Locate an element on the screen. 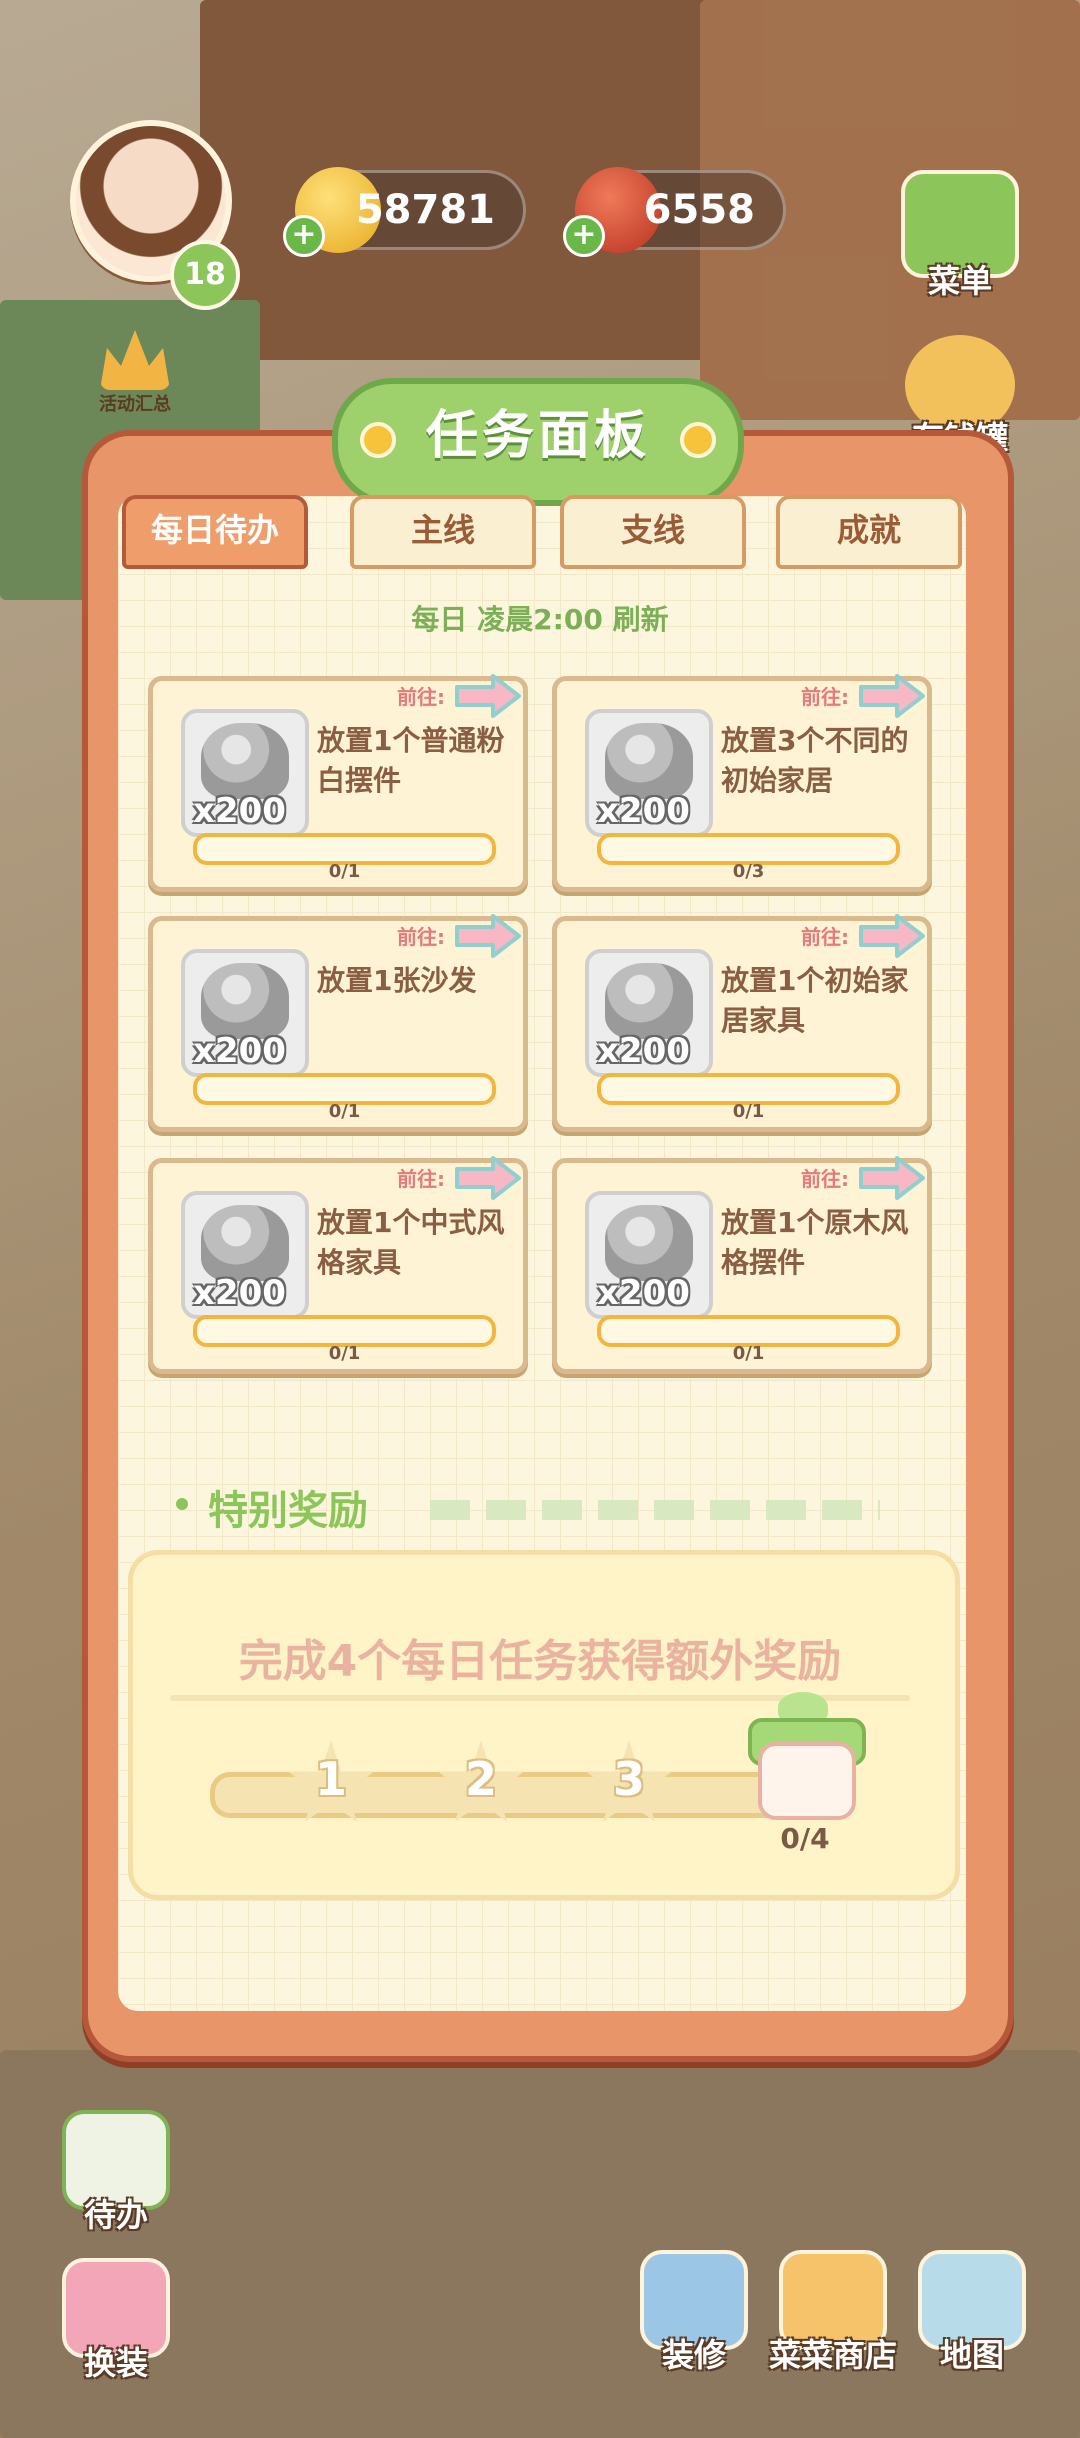  task-description: 放置1个原木风格摆件 is located at coordinates (815, 1242).